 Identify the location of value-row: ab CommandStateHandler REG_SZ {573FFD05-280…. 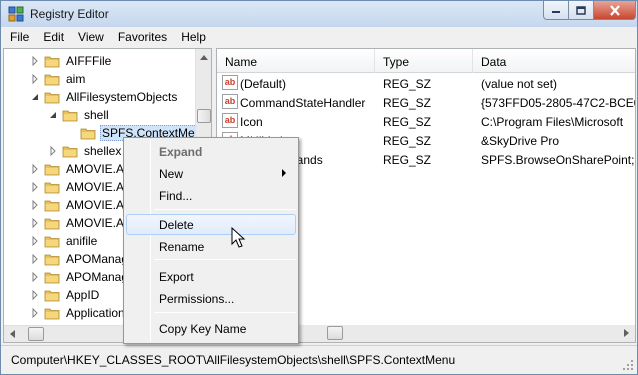
(426, 102).